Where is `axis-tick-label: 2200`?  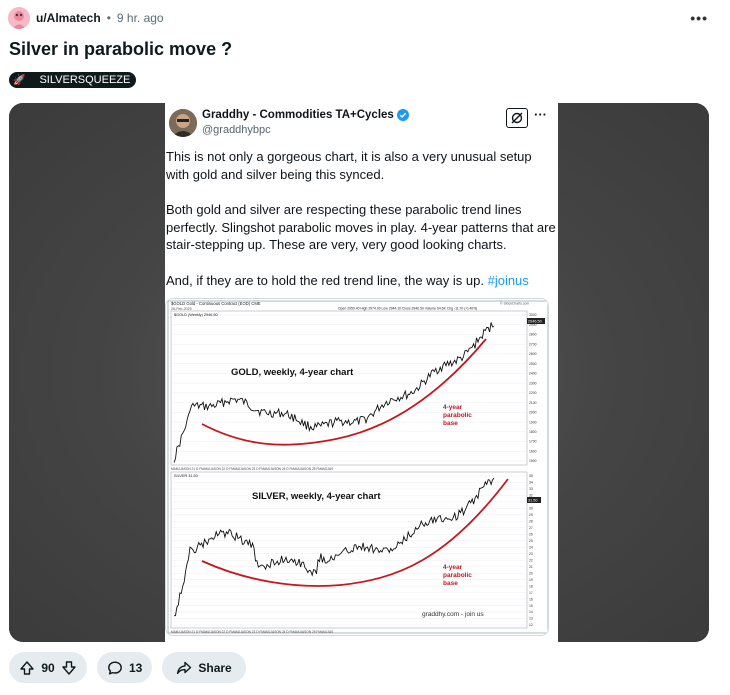
axis-tick-label: 2200 is located at coordinates (533, 393).